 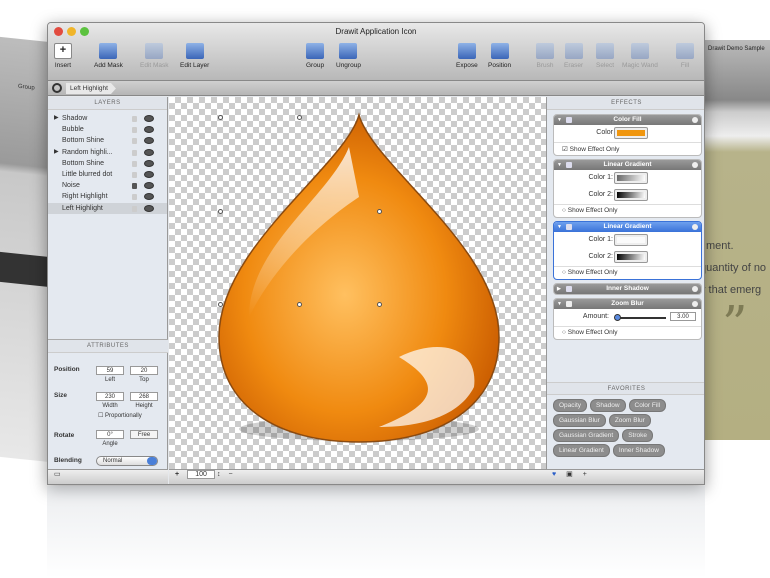 I want to click on angle-field: 0°, so click(x=110, y=434).